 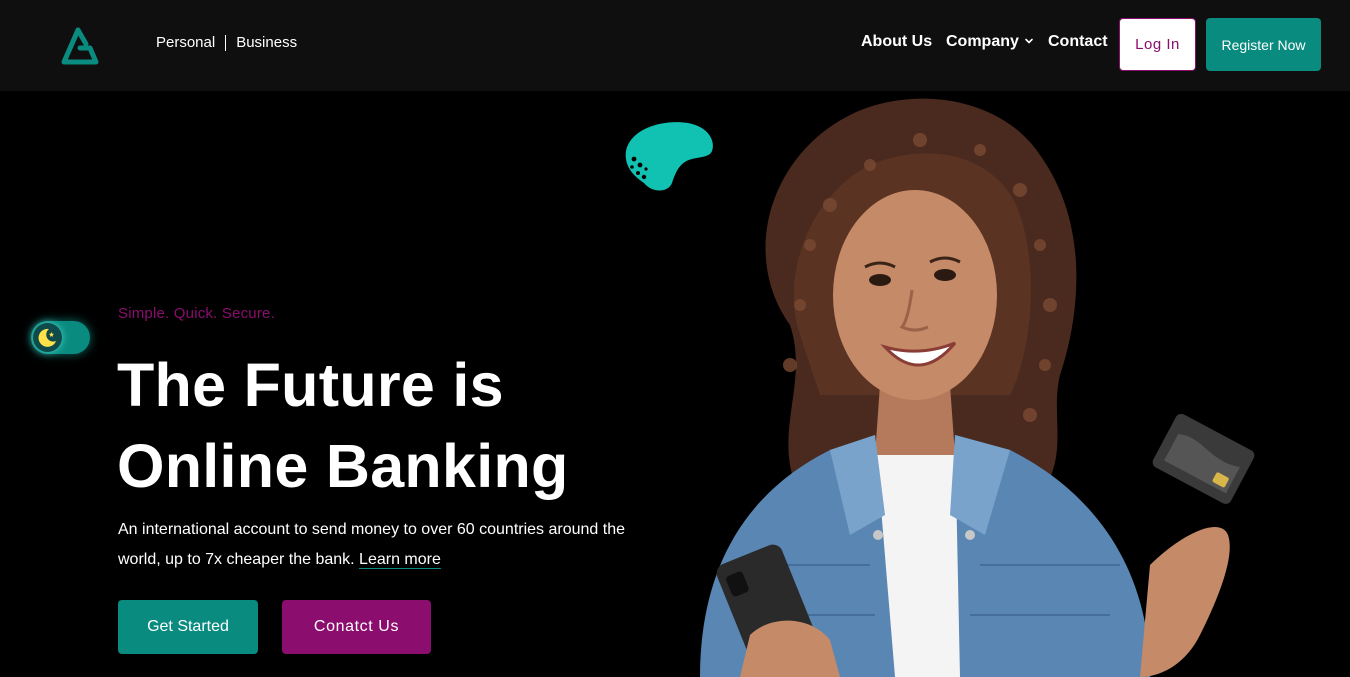 I want to click on contact-us-button: Conatct Us, so click(x=356, y=627).